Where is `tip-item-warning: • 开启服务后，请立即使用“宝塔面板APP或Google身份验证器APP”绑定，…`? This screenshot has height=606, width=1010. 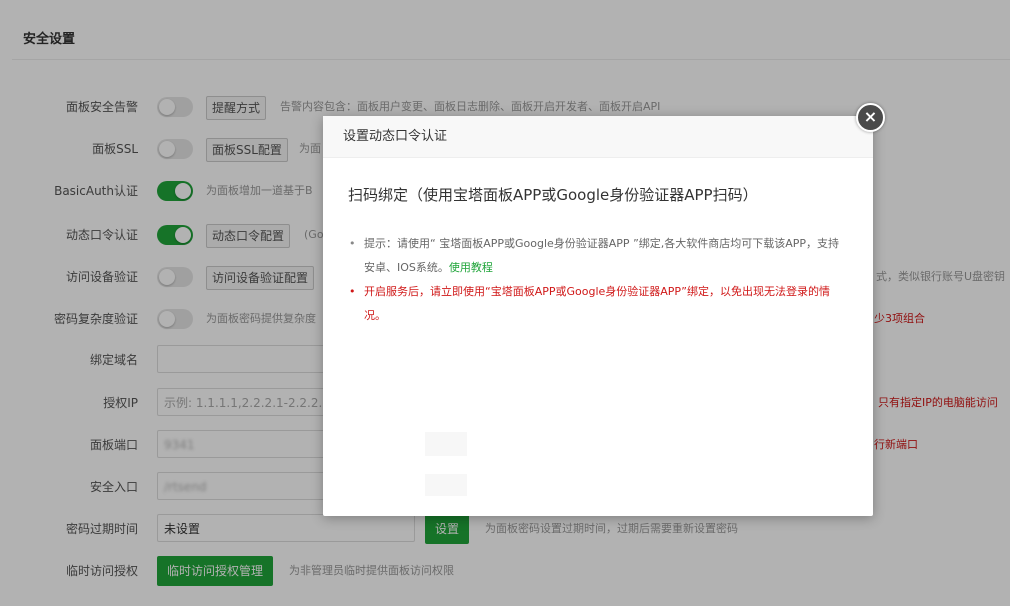
tip-item-warning: • 开启服务后，请立即使用“宝塔面板APP或Google身份验证器APP”绑定，… is located at coordinates (598, 304).